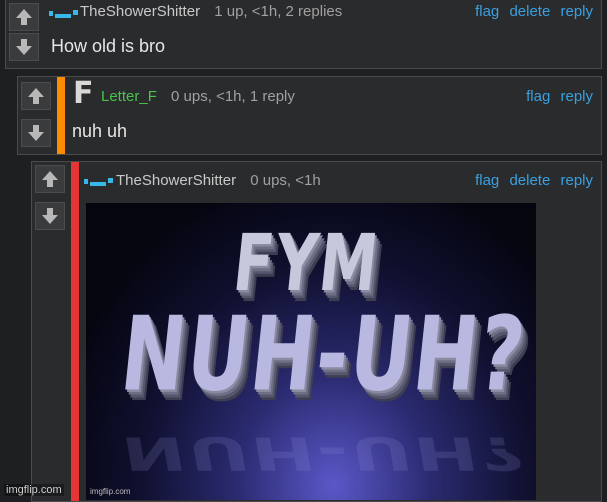 The image size is (607, 502). I want to click on meme-watermark: imgflip.com, so click(110, 491).